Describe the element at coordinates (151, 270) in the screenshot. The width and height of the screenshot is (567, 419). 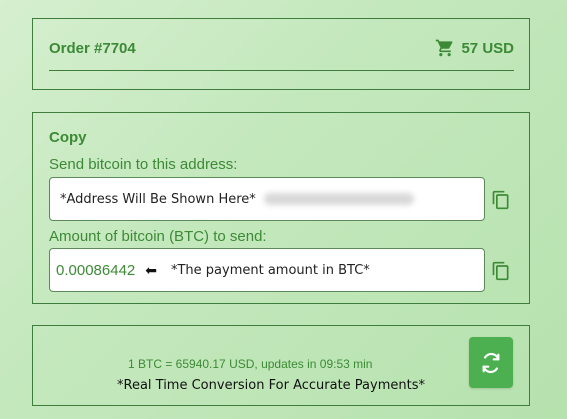
I see `arrow-left-icon: ⬅` at that location.